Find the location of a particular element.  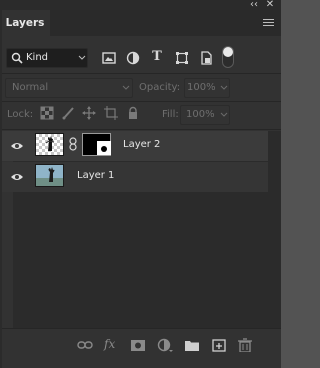

new-fill-adjustment-icon is located at coordinates (165, 345).